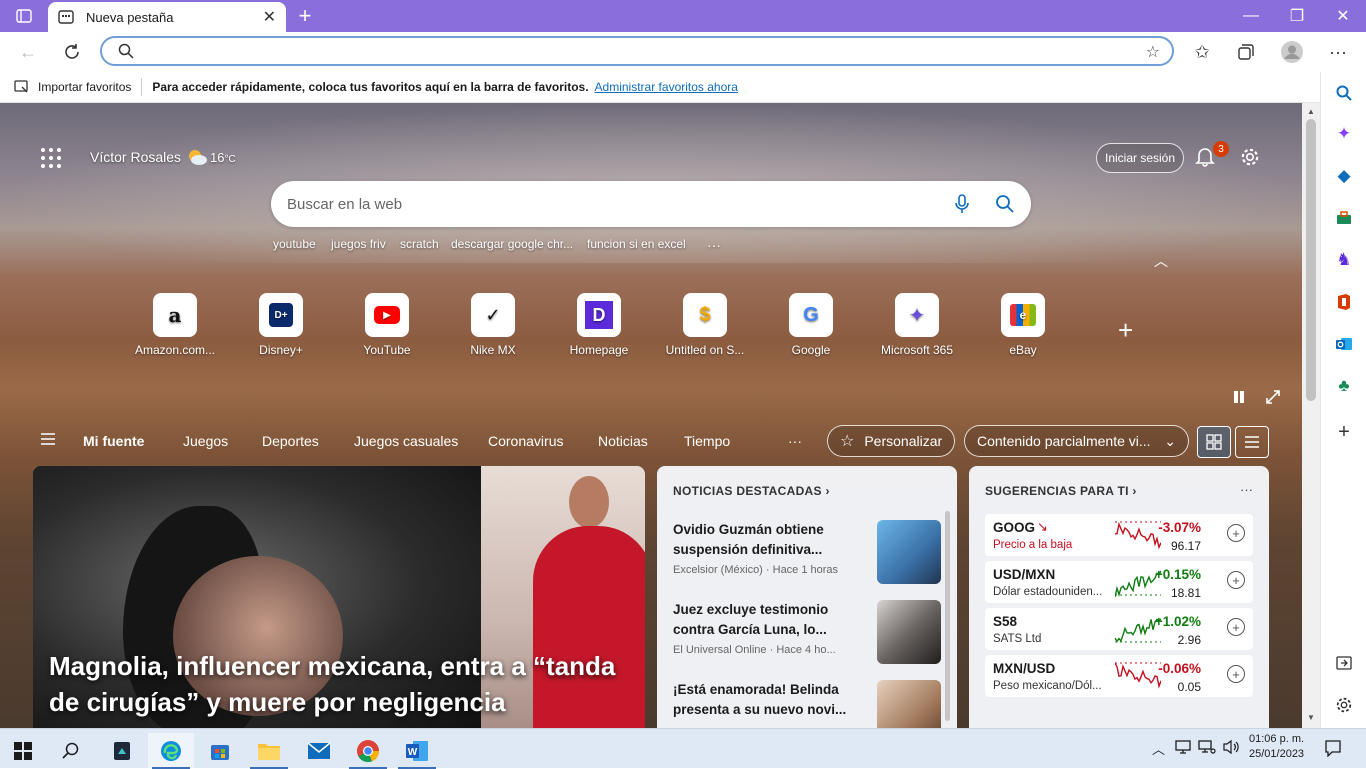  Describe the element at coordinates (493, 325) in the screenshot. I see `tile-nike: ✓ Nike MX` at that location.